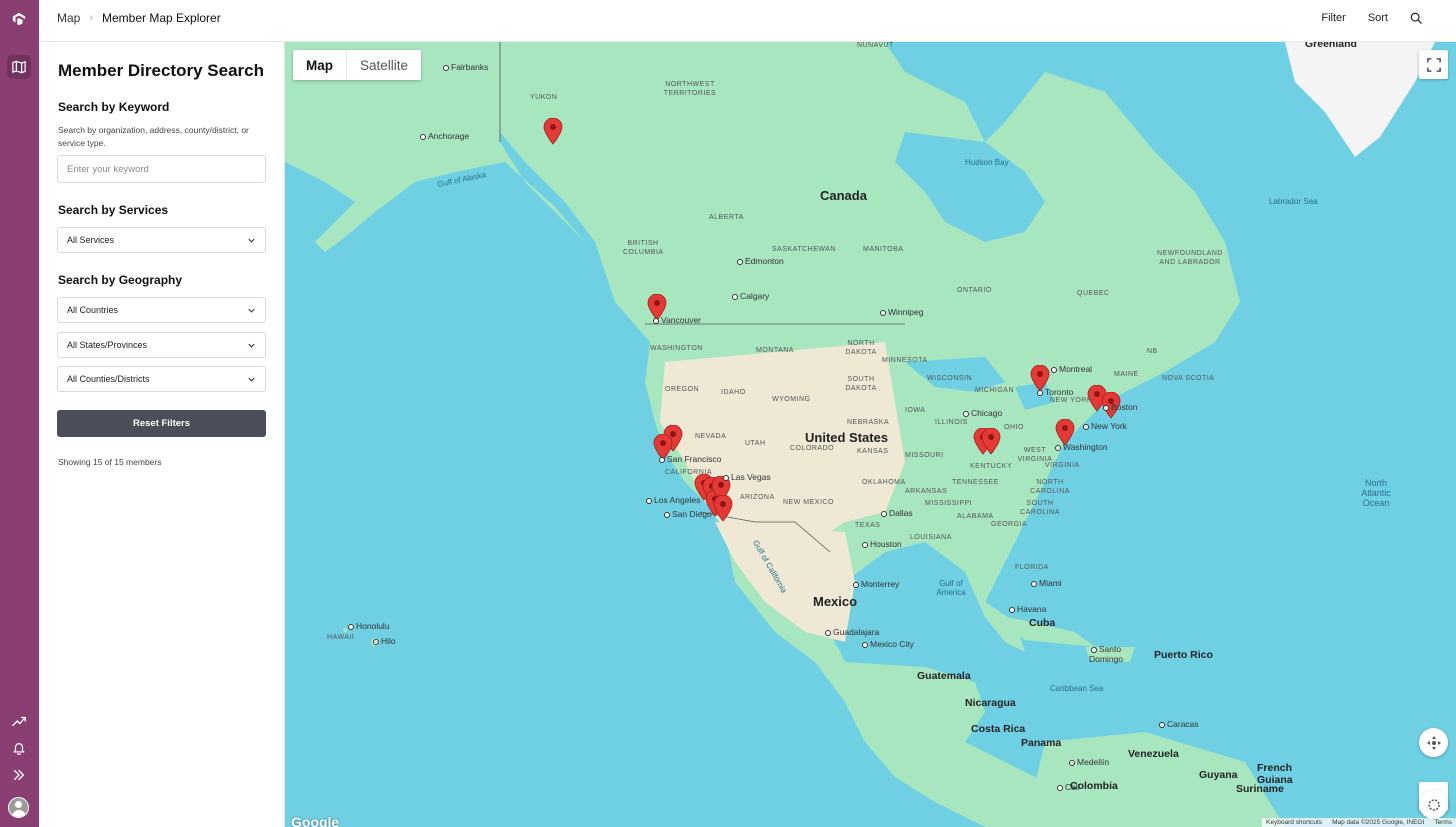 This screenshot has width=1456, height=827. Describe the element at coordinates (19, 748) in the screenshot. I see `bell-icon` at that location.